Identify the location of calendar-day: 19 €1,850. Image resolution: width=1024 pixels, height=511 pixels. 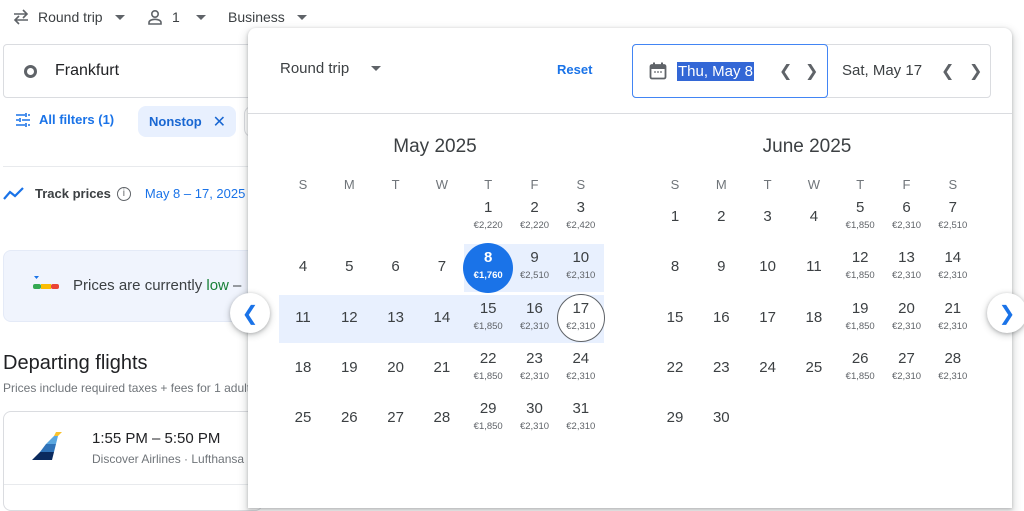
(860, 319).